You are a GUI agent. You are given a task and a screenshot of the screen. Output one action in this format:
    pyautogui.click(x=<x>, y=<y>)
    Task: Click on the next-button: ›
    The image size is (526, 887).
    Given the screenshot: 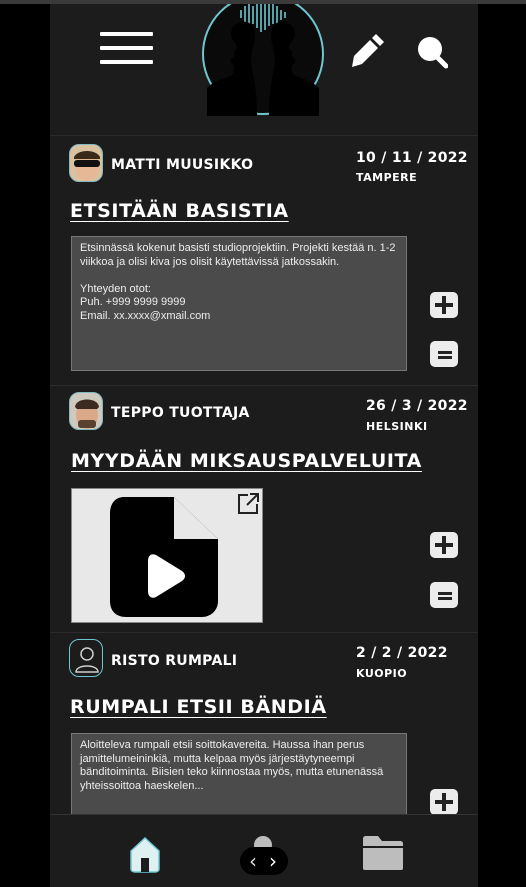 What is the action you would take?
    pyautogui.click(x=273, y=861)
    